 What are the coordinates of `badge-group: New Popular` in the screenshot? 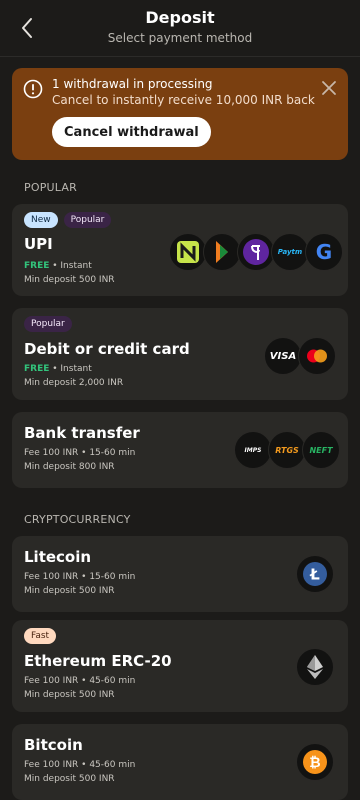 It's located at (68, 220).